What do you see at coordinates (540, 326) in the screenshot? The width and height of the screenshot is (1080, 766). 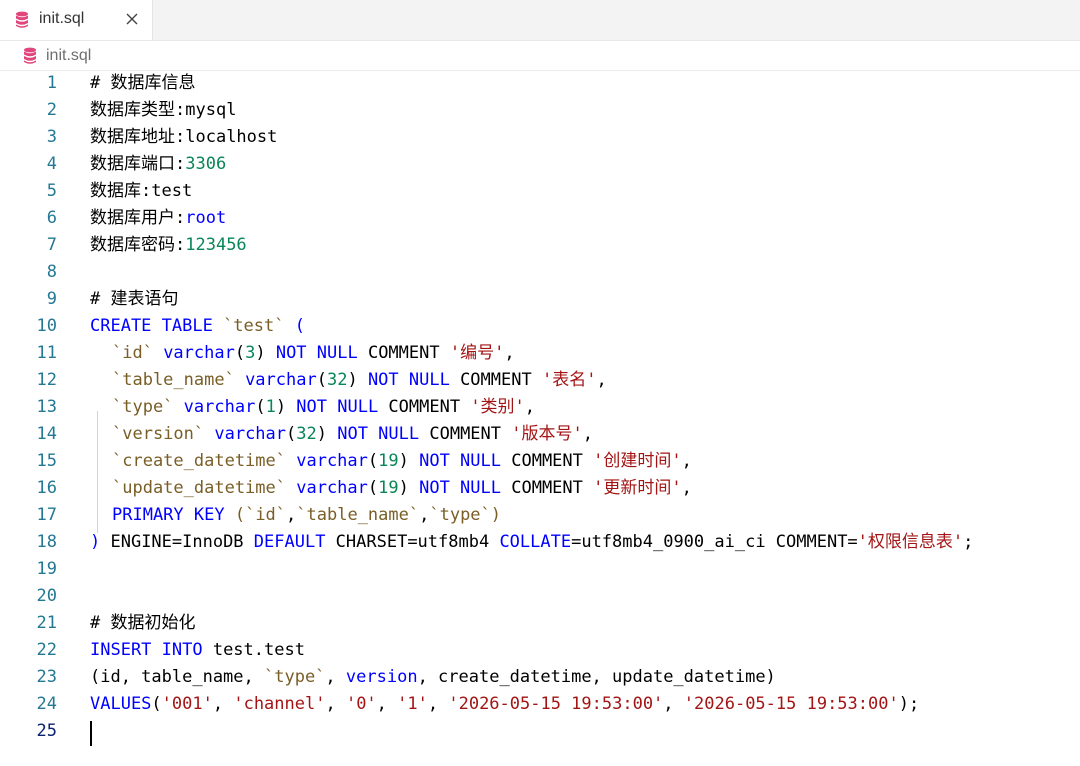 I see `code-line: 10 CREATE TABLE `test` (` at bounding box center [540, 326].